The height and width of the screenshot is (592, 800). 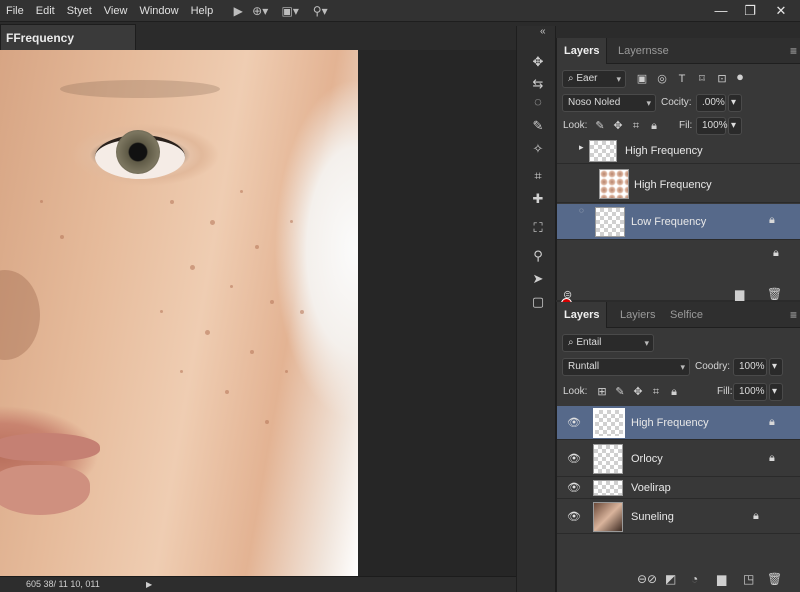 I want to click on tab-selfice: Selfice, so click(x=686, y=315).